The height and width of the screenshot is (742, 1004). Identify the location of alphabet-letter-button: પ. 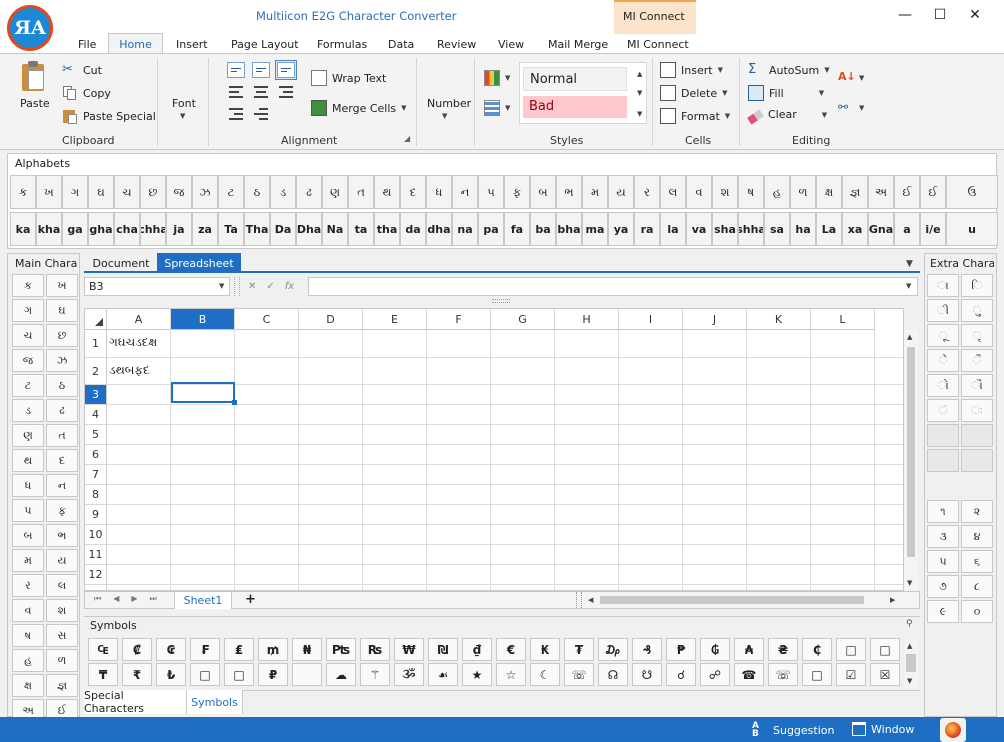
(491, 192).